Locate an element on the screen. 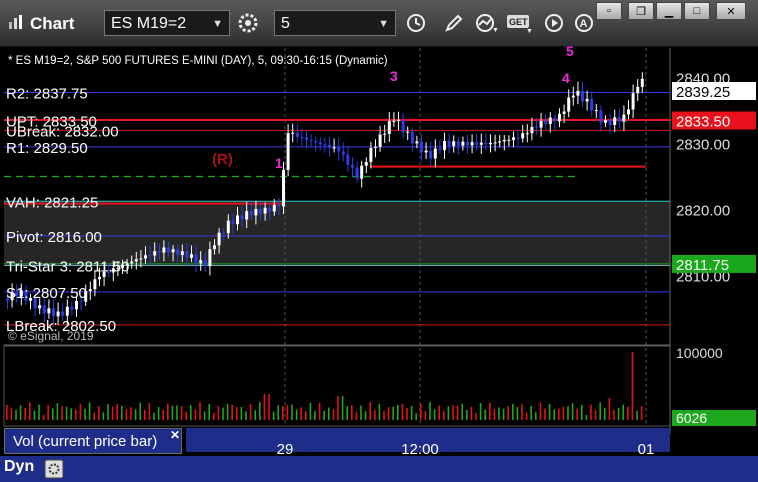  wave-label: 5 is located at coordinates (570, 52).